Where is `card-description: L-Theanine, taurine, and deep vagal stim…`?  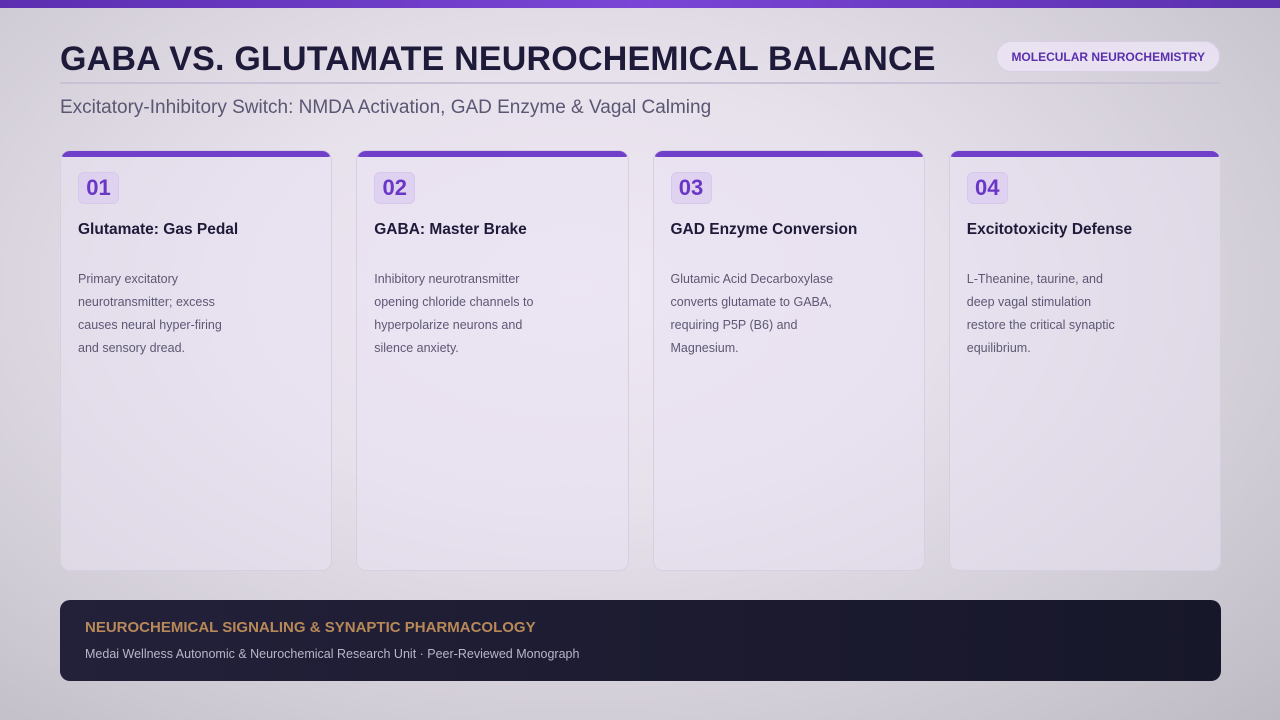
card-description: L-Theanine, taurine, and deep vagal stim… is located at coordinates (1040, 313).